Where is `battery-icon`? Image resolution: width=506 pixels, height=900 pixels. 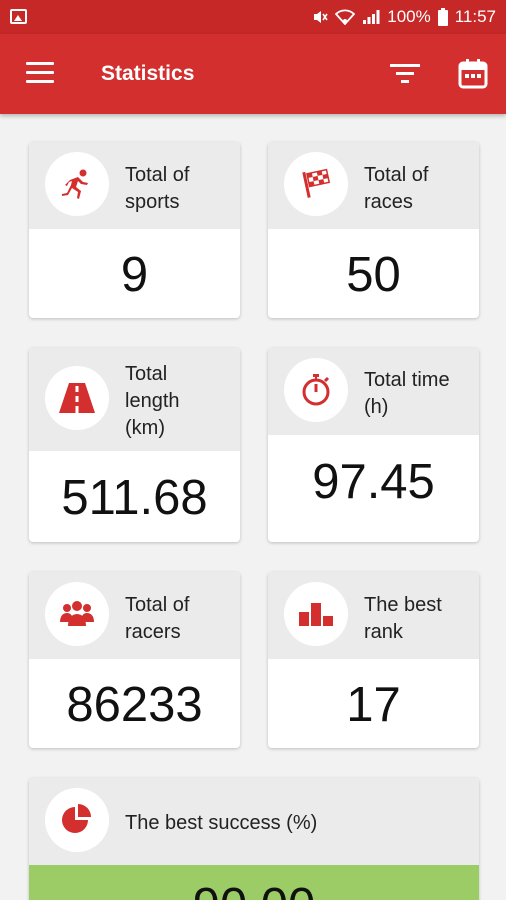
battery-icon is located at coordinates (442, 17).